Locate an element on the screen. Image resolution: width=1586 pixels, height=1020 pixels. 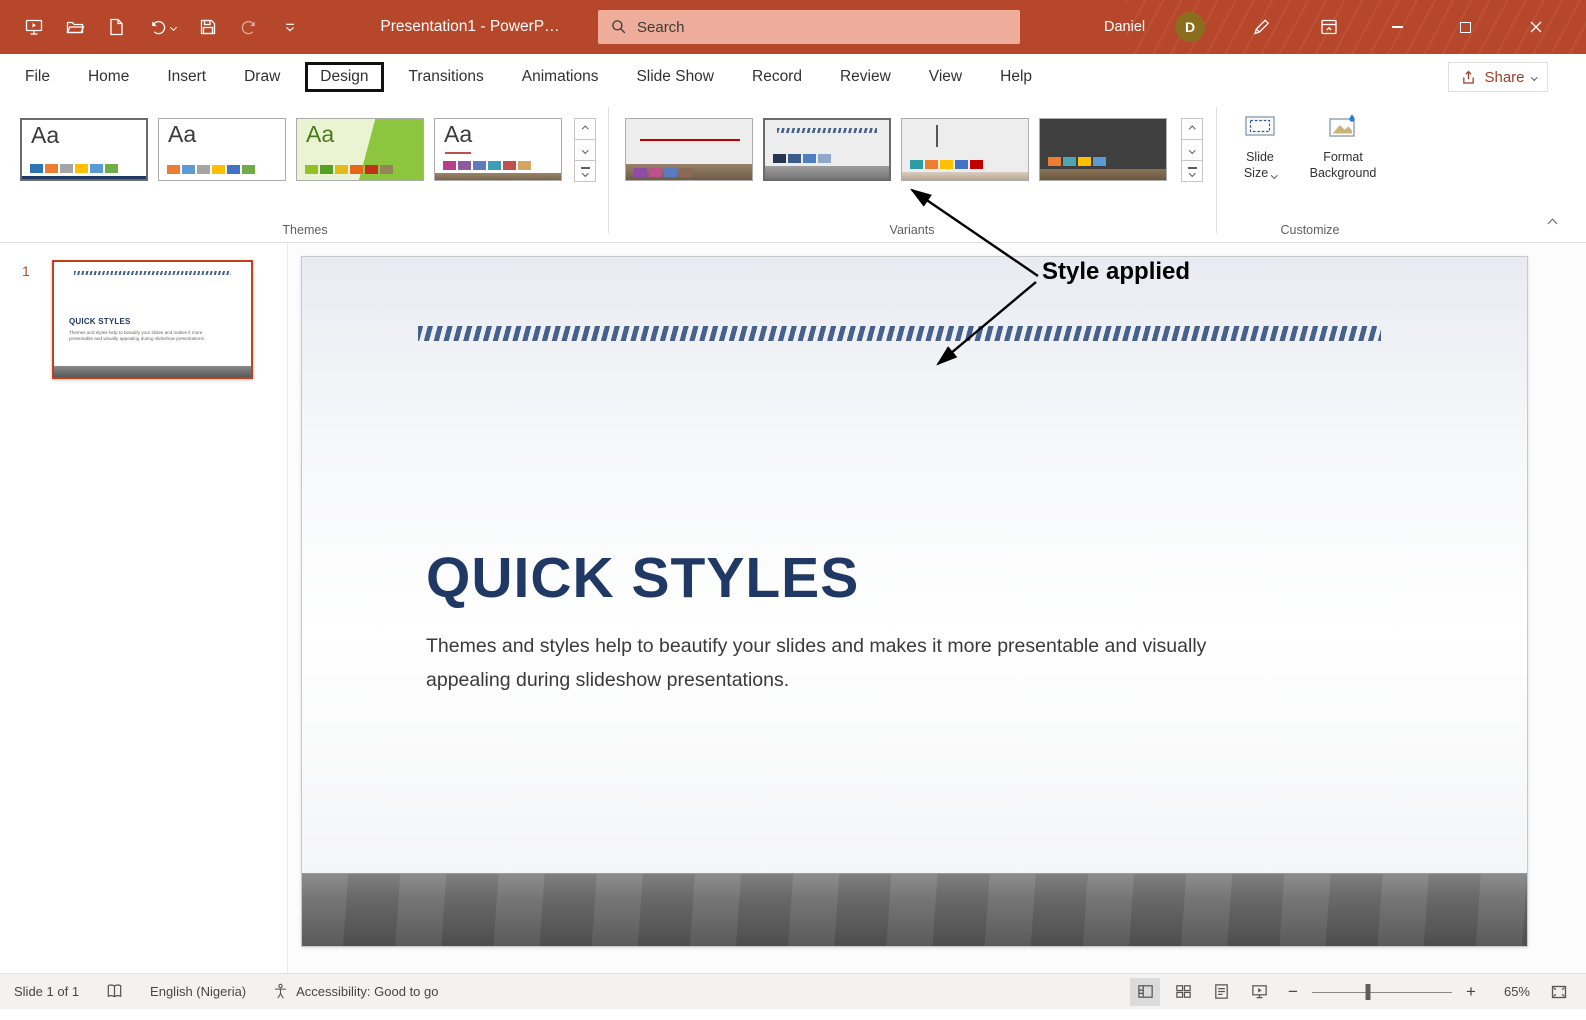
slide-indicator: Slide 1 of 1 is located at coordinates (47, 991).